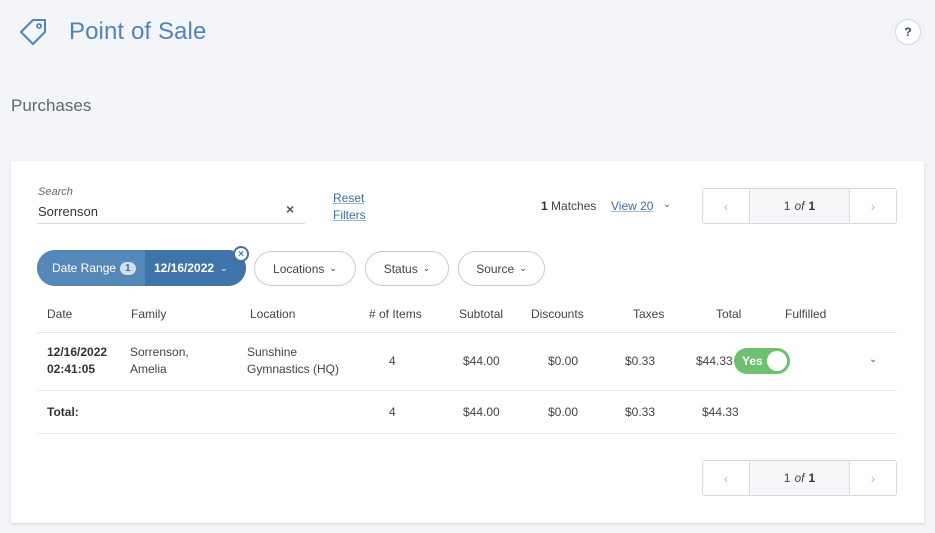 Image resolution: width=935 pixels, height=533 pixels. I want to click on totals-label: Total:, so click(63, 412).